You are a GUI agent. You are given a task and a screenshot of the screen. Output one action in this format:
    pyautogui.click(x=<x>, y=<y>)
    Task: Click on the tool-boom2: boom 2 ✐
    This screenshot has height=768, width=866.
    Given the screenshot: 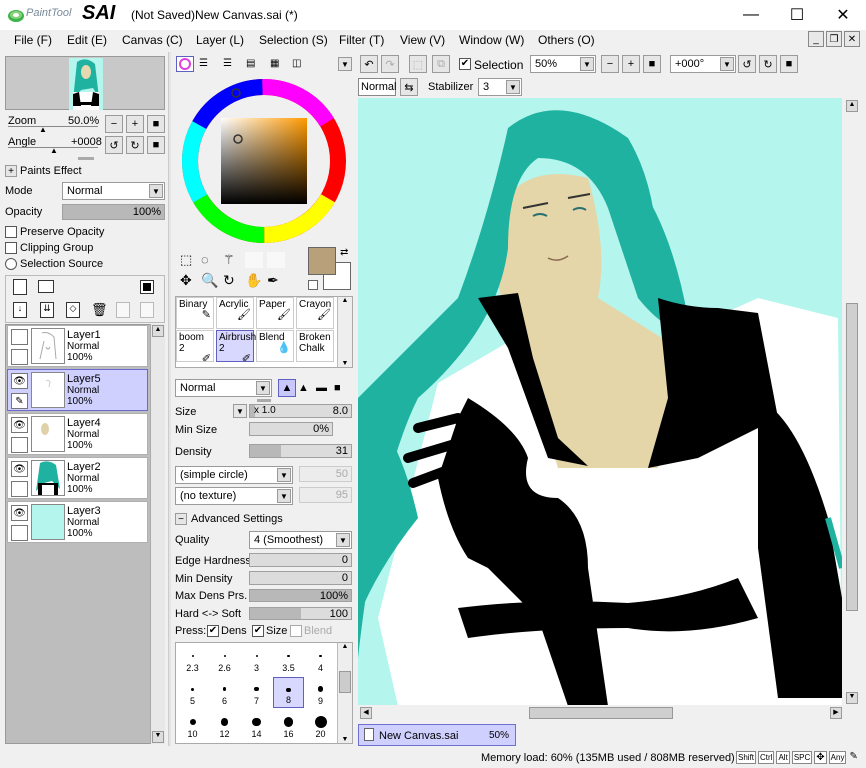 What is the action you would take?
    pyautogui.click(x=195, y=347)
    